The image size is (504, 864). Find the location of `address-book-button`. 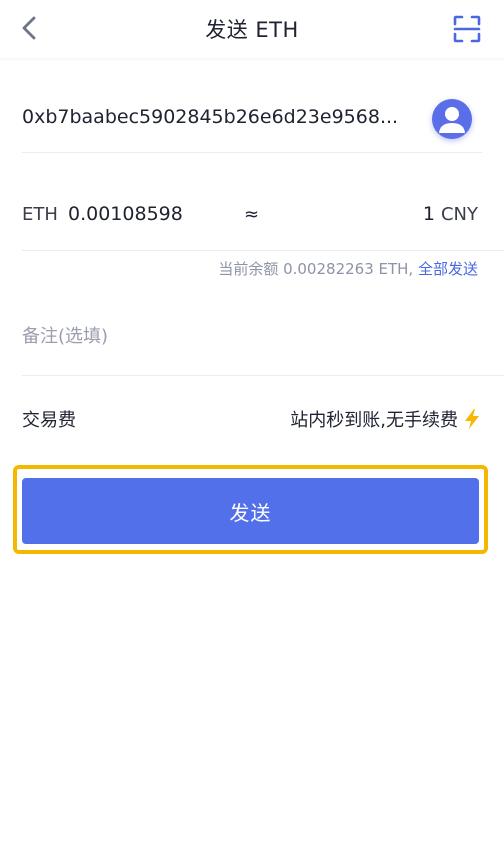

address-book-button is located at coordinates (452, 119).